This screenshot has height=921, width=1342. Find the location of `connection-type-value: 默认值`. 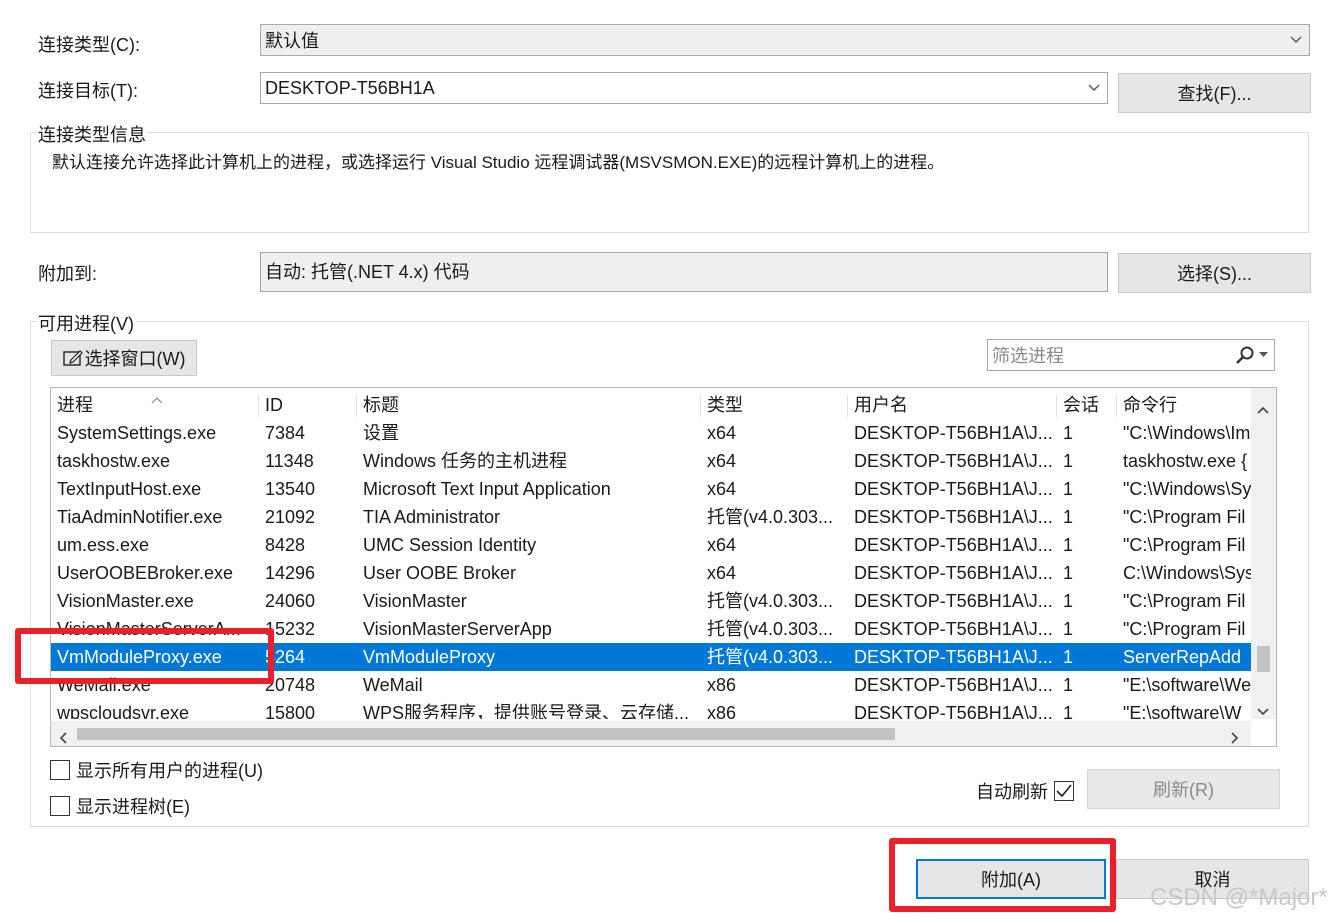

connection-type-value: 默认值 is located at coordinates (292, 41).